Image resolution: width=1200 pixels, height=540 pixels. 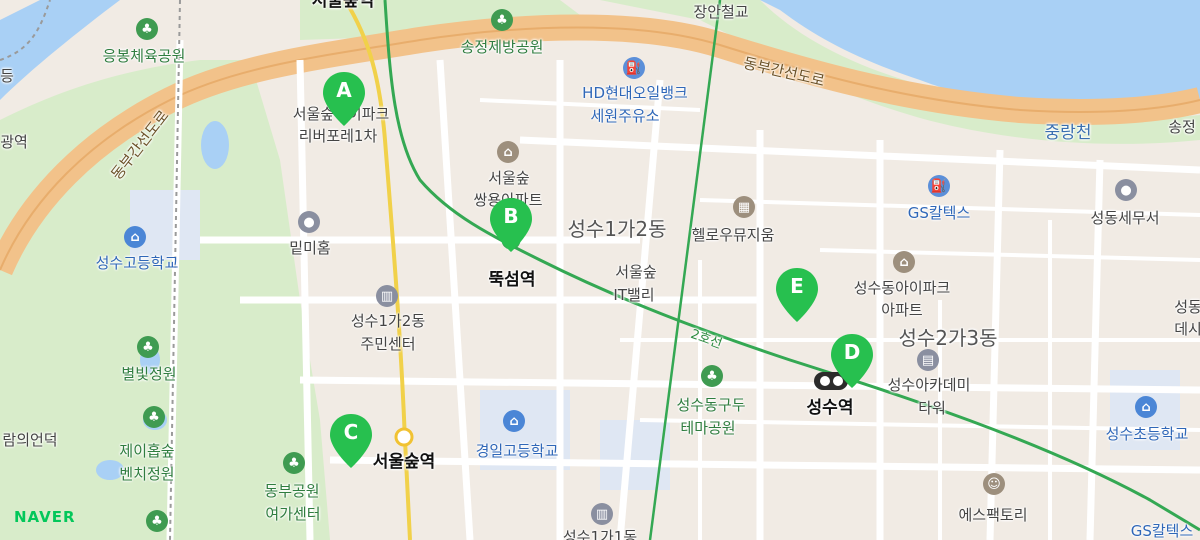 I want to click on label-gs-caltex-1: GS칼텍스, so click(x=939, y=213).